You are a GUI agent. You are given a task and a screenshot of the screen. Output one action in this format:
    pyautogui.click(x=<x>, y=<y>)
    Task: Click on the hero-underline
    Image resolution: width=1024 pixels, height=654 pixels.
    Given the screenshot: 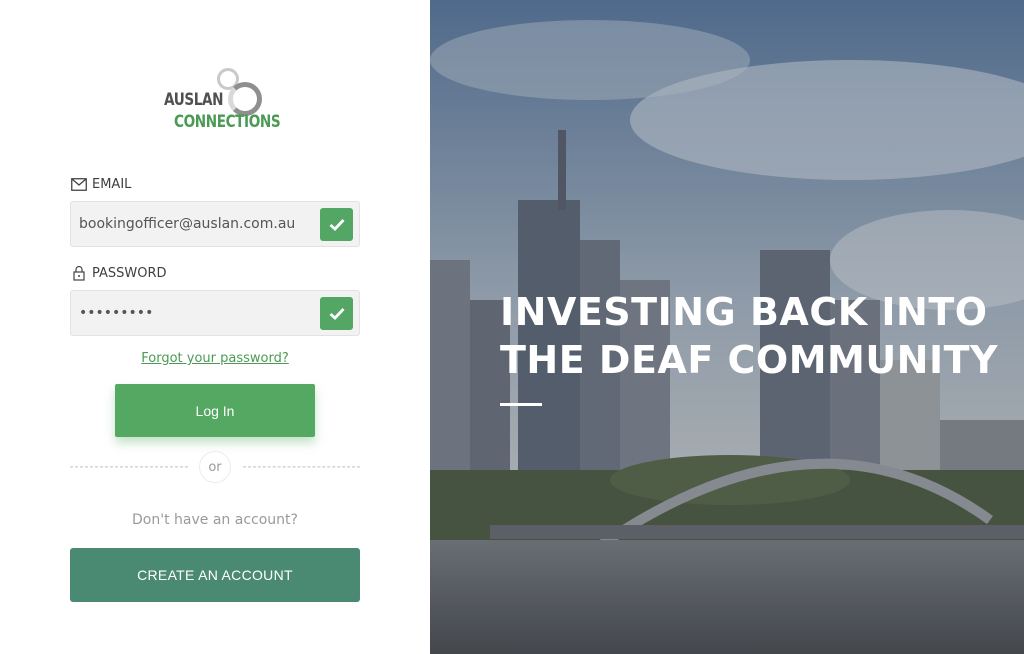 What is the action you would take?
    pyautogui.click(x=521, y=404)
    